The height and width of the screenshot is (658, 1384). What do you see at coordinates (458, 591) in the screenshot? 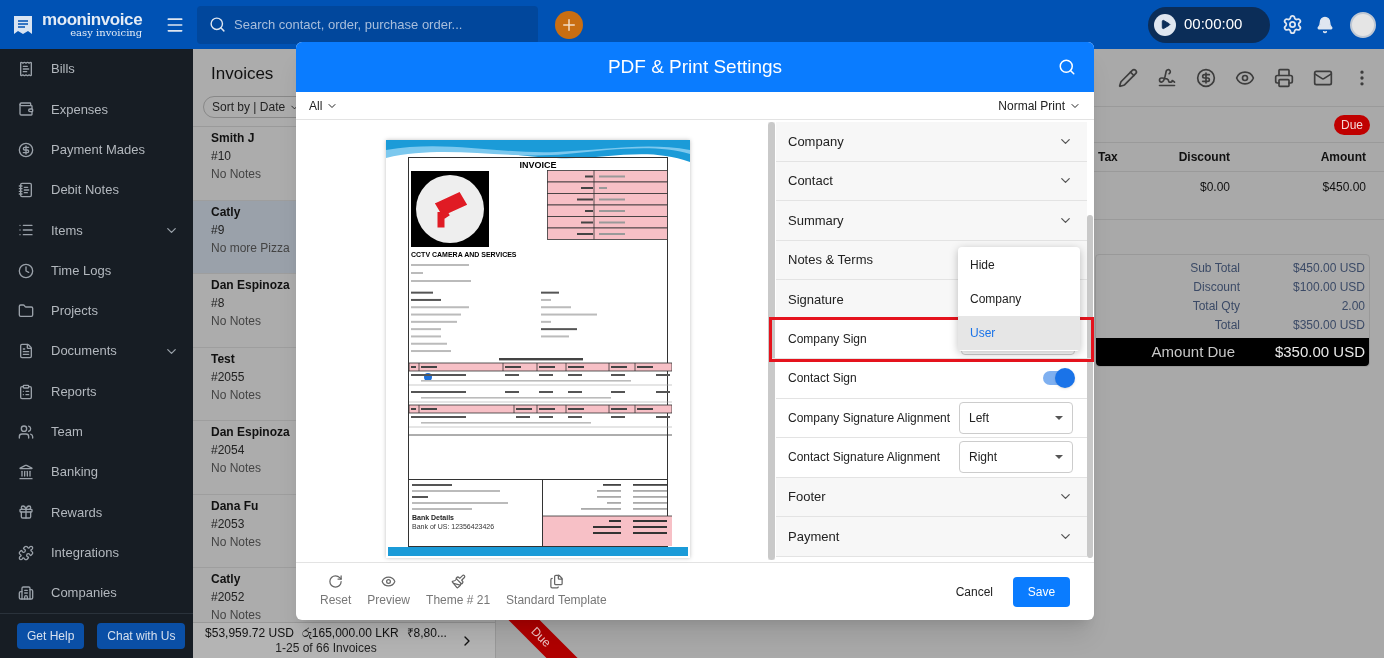
I see `toolbar-button: Theme # 21` at bounding box center [458, 591].